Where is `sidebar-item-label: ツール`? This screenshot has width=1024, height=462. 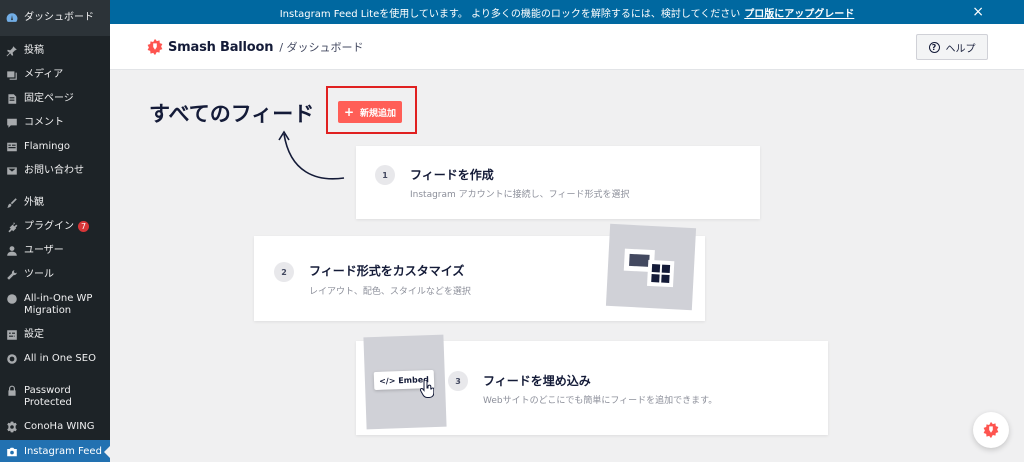 sidebar-item-label: ツール is located at coordinates (39, 274).